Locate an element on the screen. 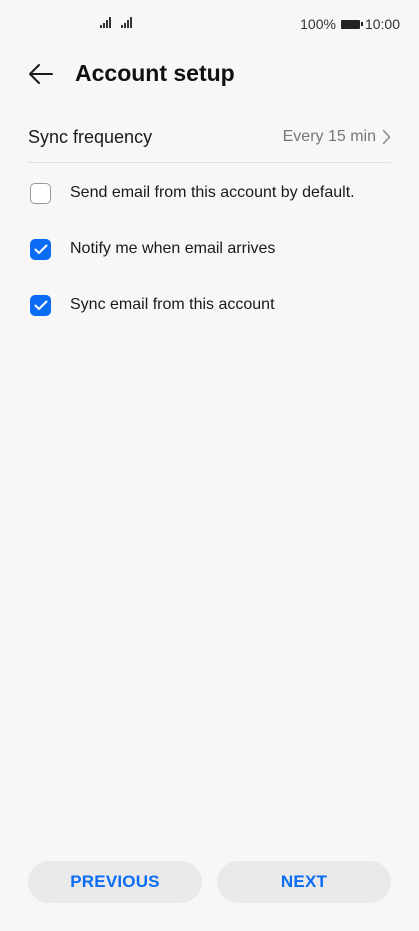 Image resolution: width=419 pixels, height=931 pixels. back-button is located at coordinates (41, 74).